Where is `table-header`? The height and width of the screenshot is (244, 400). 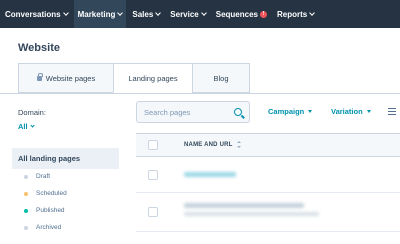
table-header is located at coordinates (268, 145).